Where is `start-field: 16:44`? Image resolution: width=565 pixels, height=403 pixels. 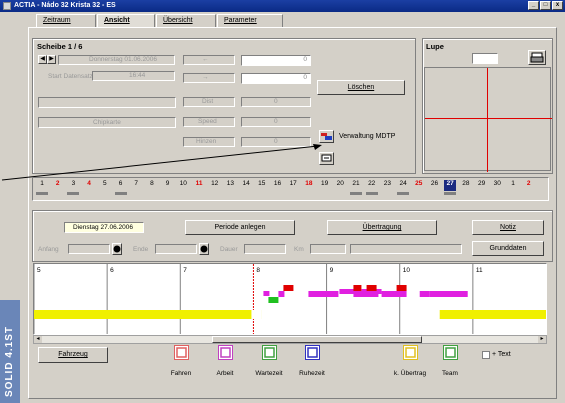
start-field: 16:44 is located at coordinates (133, 76).